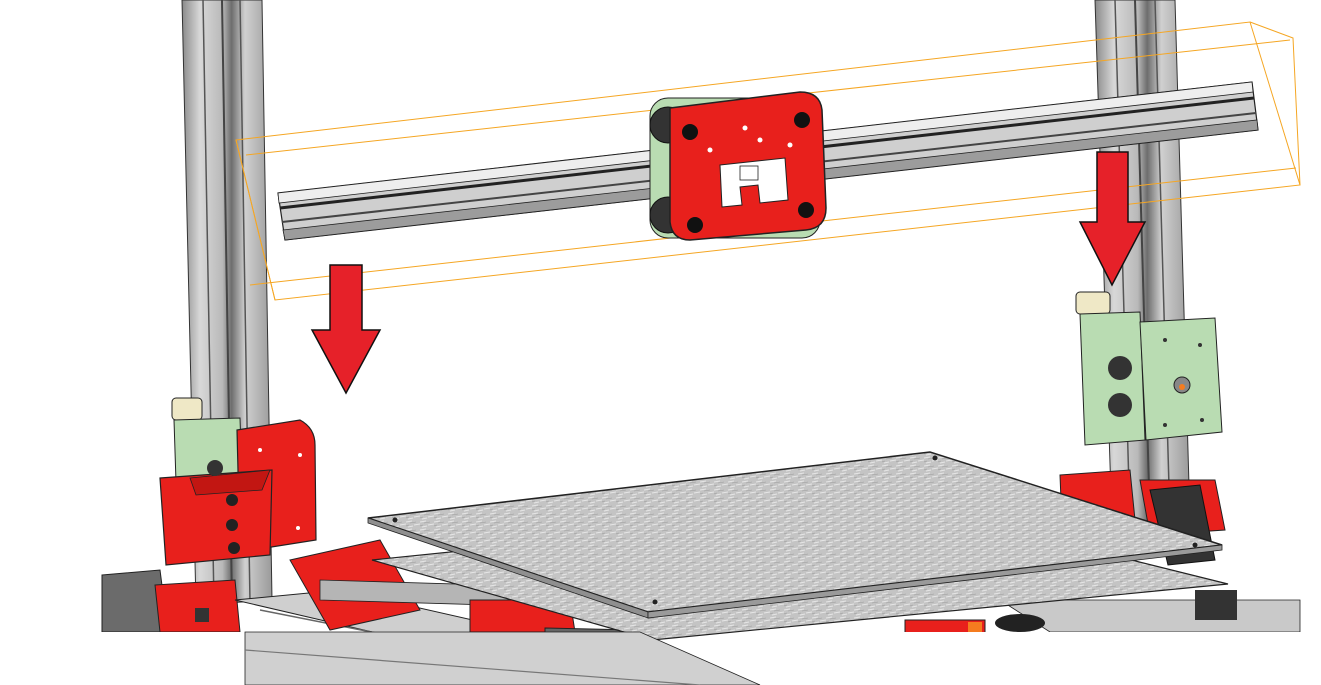 This screenshot has height=685, width=1321. I want to click on left-z-carriage, so click(238, 481).